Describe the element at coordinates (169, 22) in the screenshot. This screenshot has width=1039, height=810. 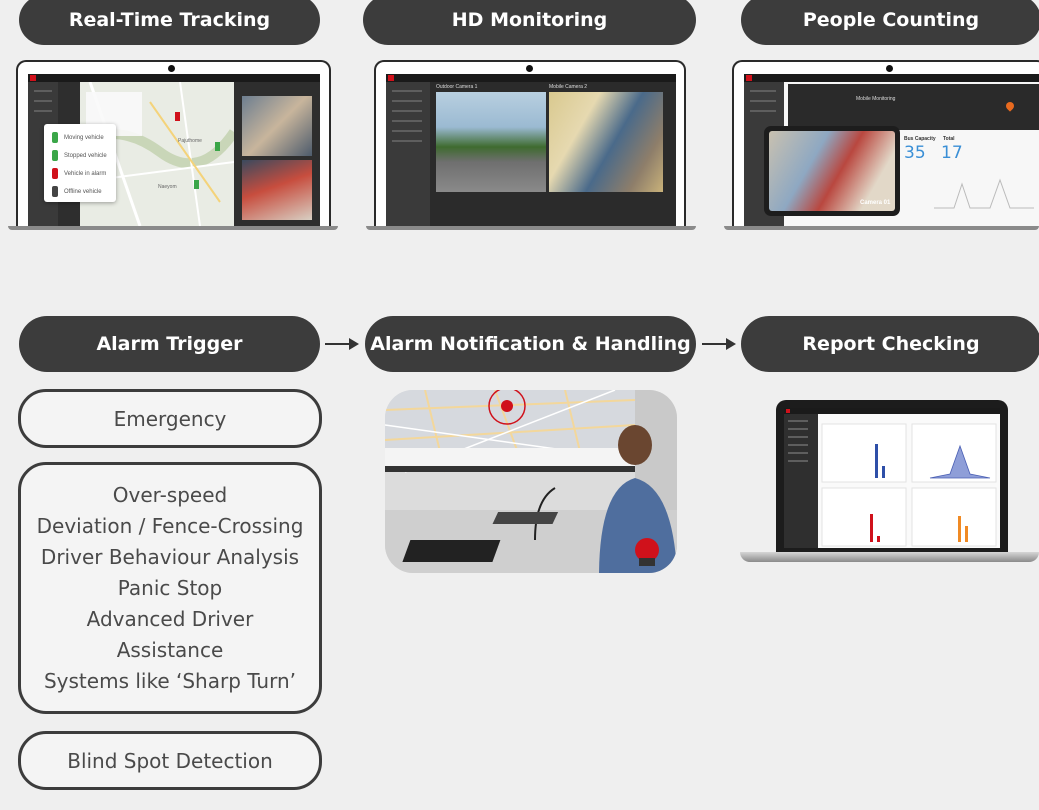
I see `pill-real-time-tracking: Real-Time Tracking` at that location.